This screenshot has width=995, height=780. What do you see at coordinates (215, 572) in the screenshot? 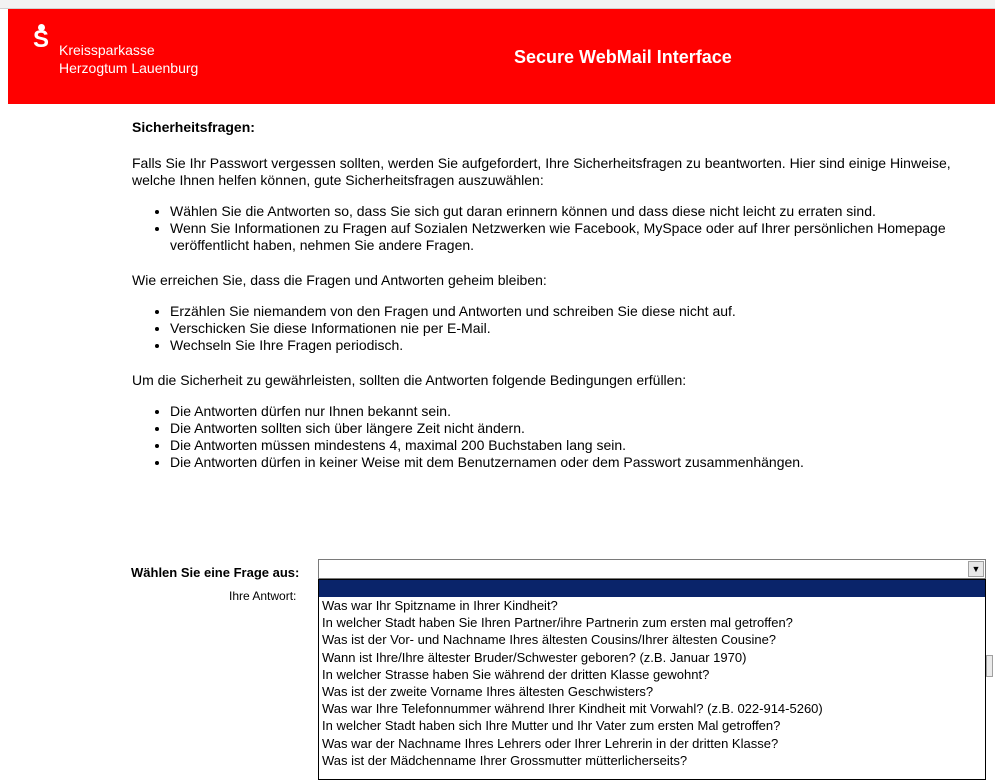
I see `question-label: Wählen Sie eine Frage aus:` at bounding box center [215, 572].